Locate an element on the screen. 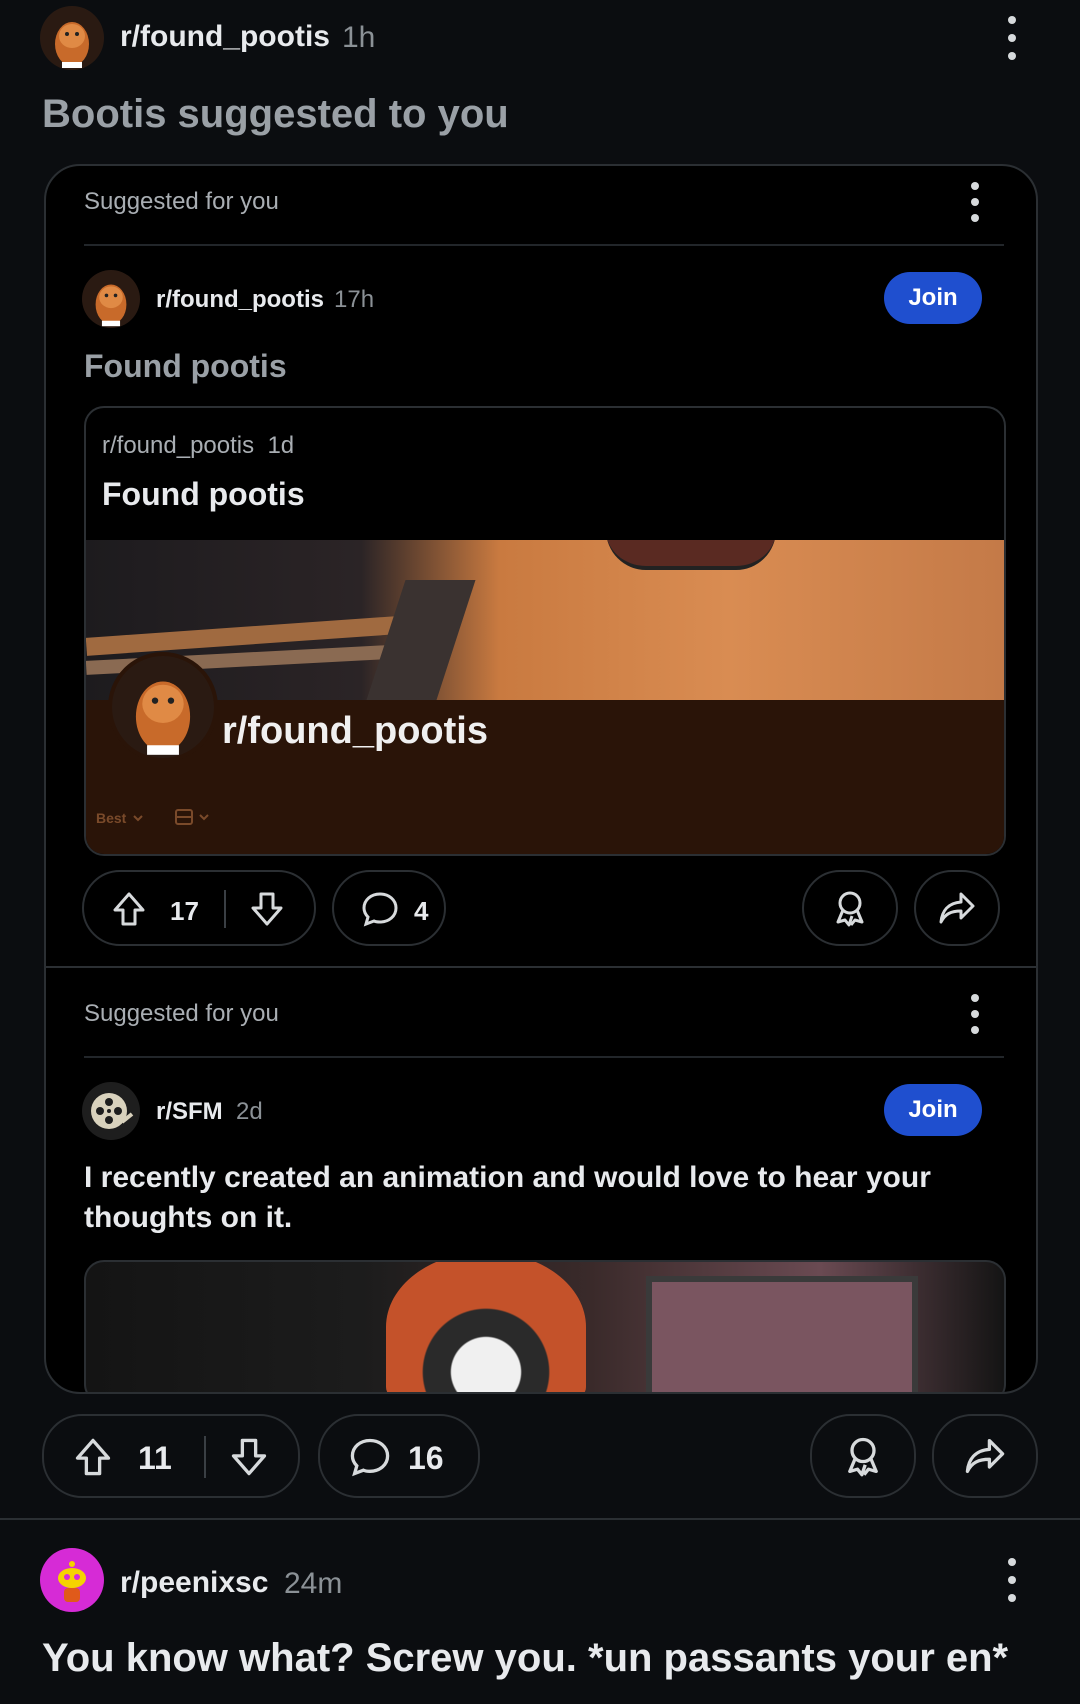 Image resolution: width=1080 pixels, height=1704 pixels. embed1-title: Found pootis is located at coordinates (185, 366).